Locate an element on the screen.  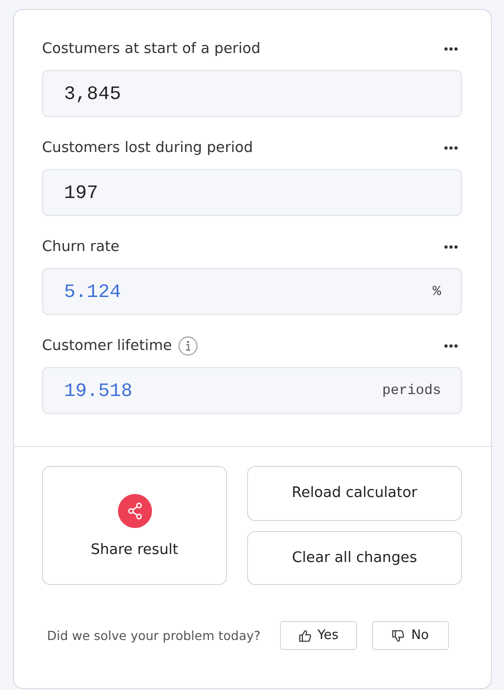
field-label: Customers lost during period is located at coordinates (147, 148).